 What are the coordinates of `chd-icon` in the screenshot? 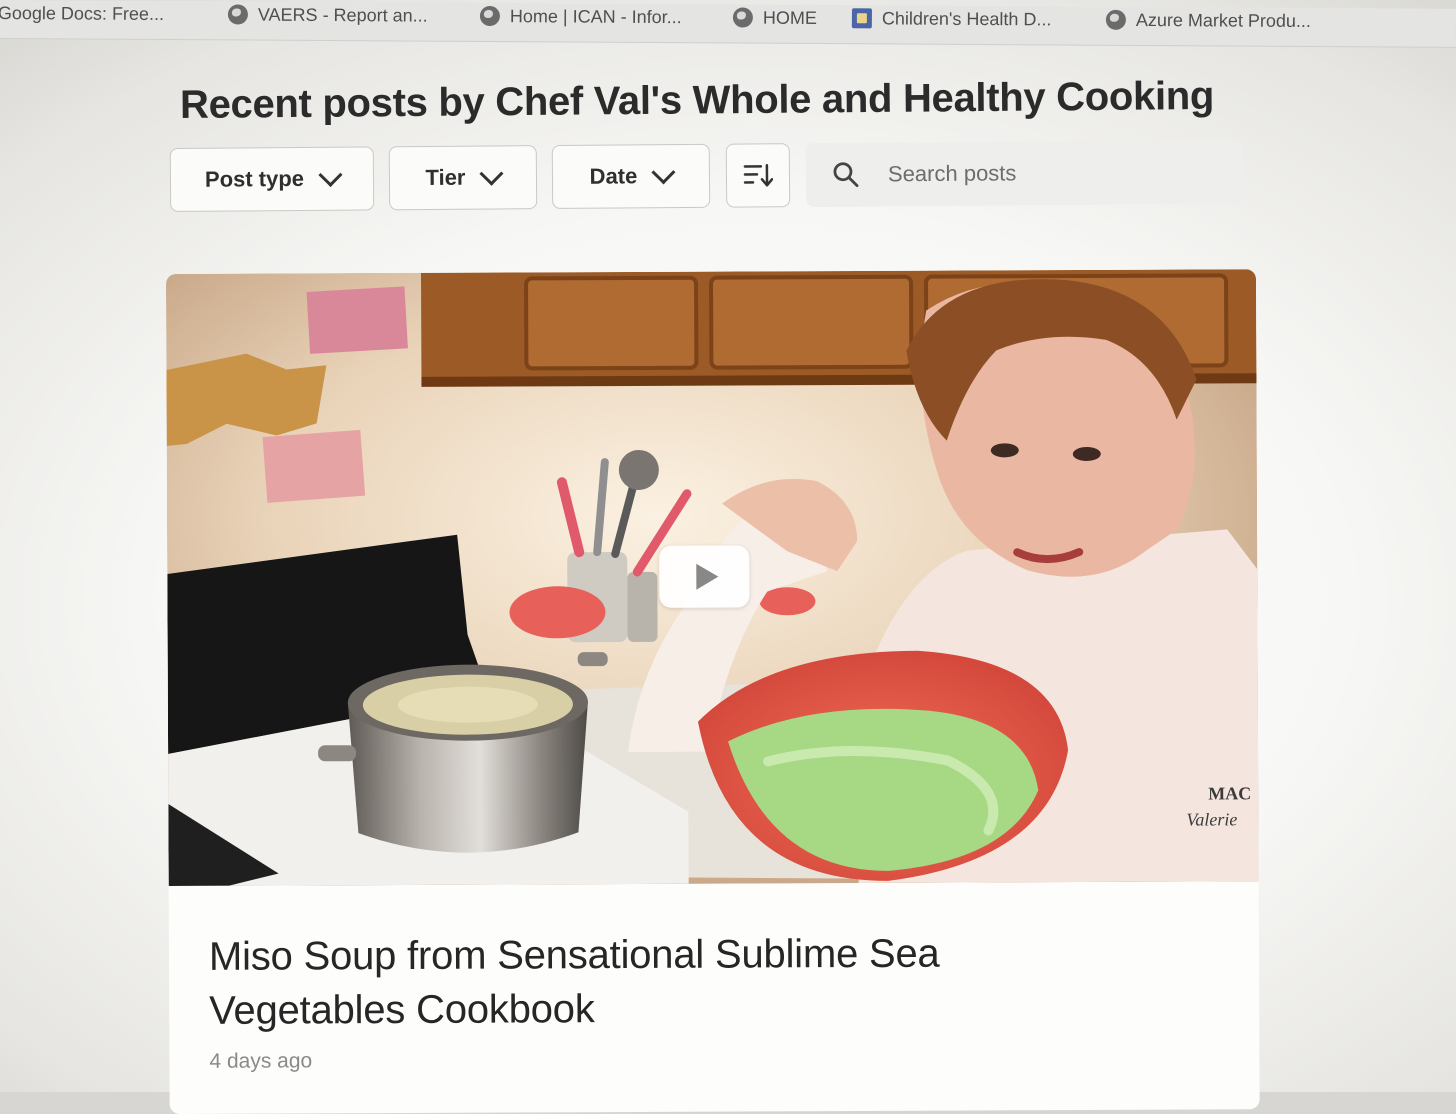 It's located at (862, 18).